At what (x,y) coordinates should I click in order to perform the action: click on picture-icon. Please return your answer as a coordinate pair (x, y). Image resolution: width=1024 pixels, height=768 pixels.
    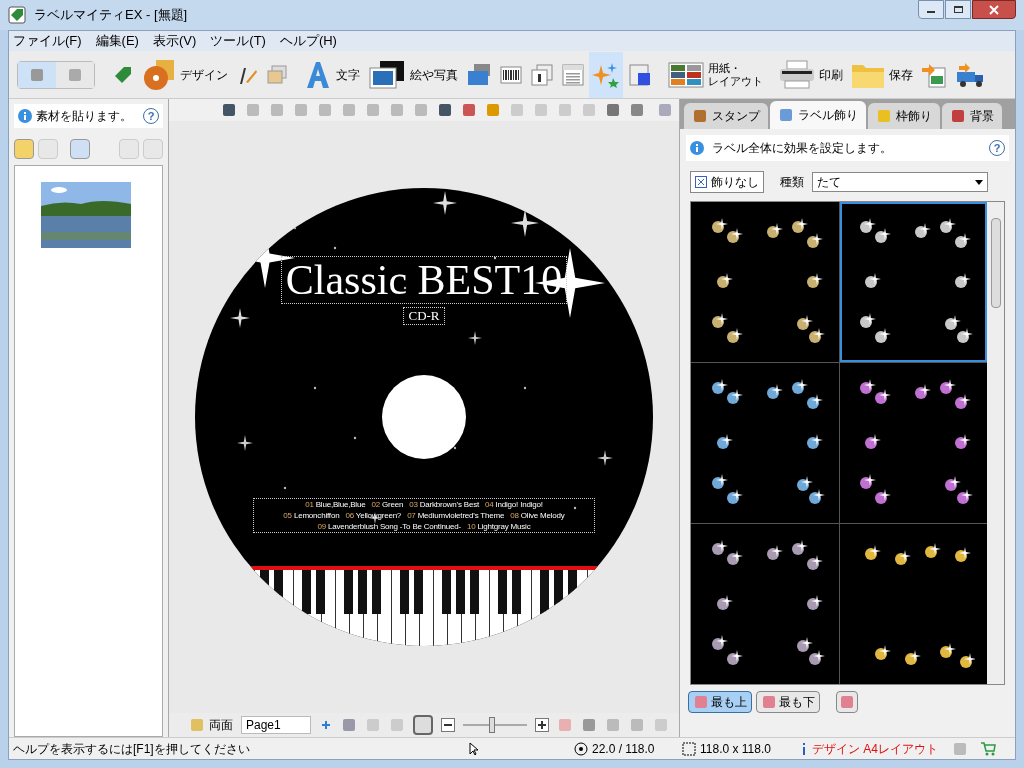
    Looking at the image, I should click on (479, 74).